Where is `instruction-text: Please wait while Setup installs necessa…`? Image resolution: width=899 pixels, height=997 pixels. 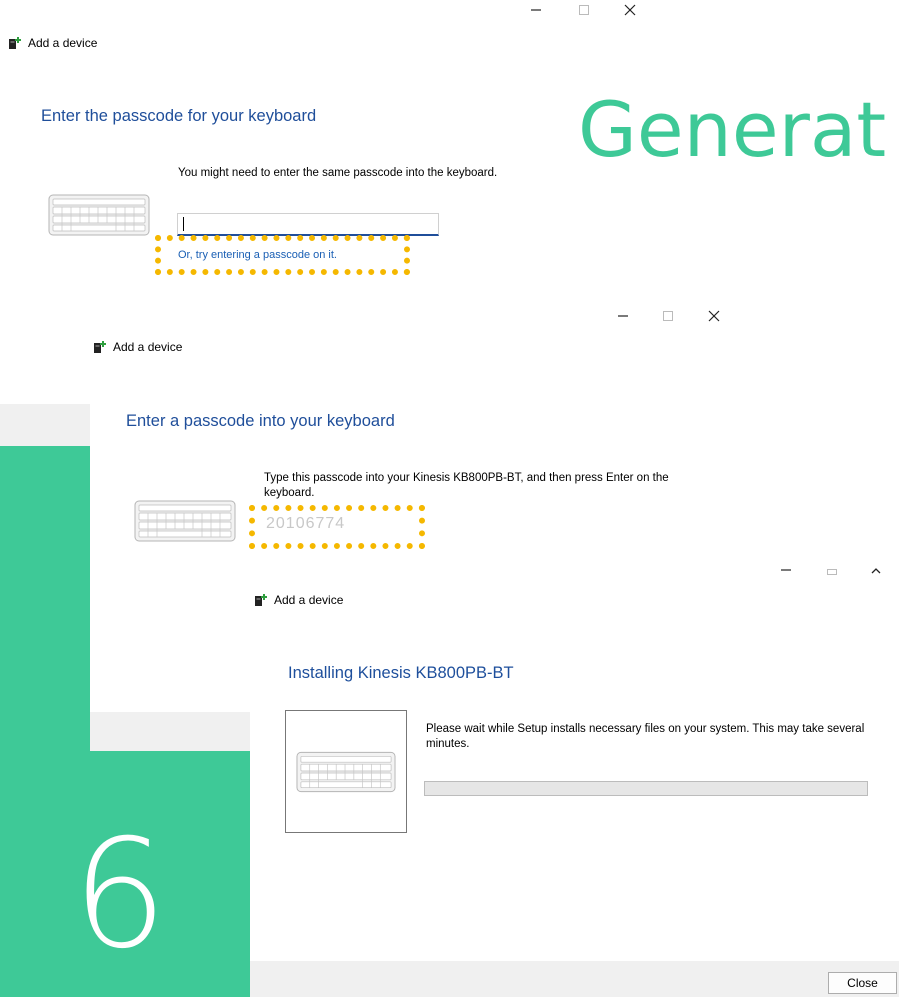 instruction-text: Please wait while Setup installs necessa… is located at coordinates (645, 736).